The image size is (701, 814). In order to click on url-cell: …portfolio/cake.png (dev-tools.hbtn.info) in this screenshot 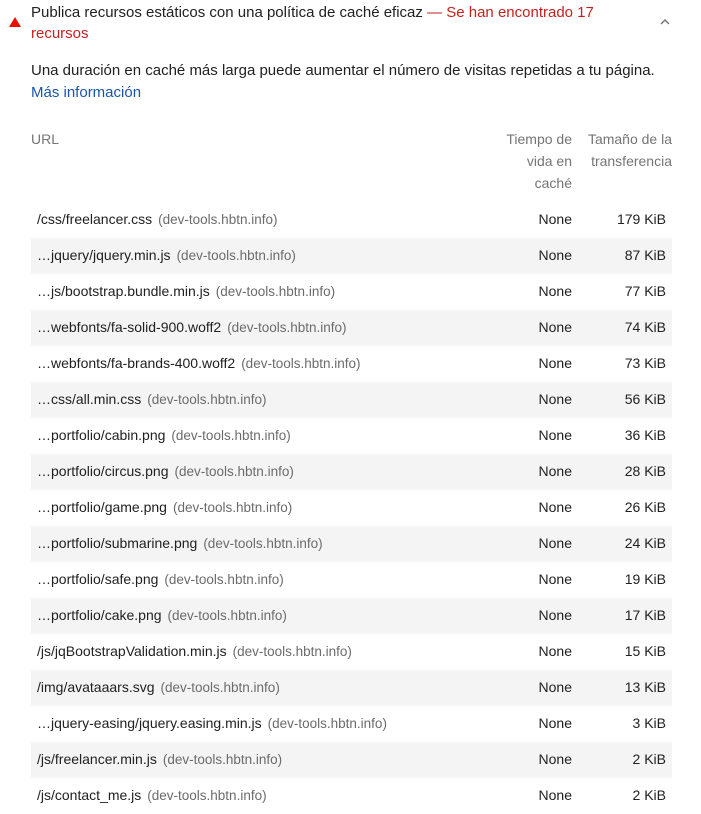, I will do `click(162, 615)`.